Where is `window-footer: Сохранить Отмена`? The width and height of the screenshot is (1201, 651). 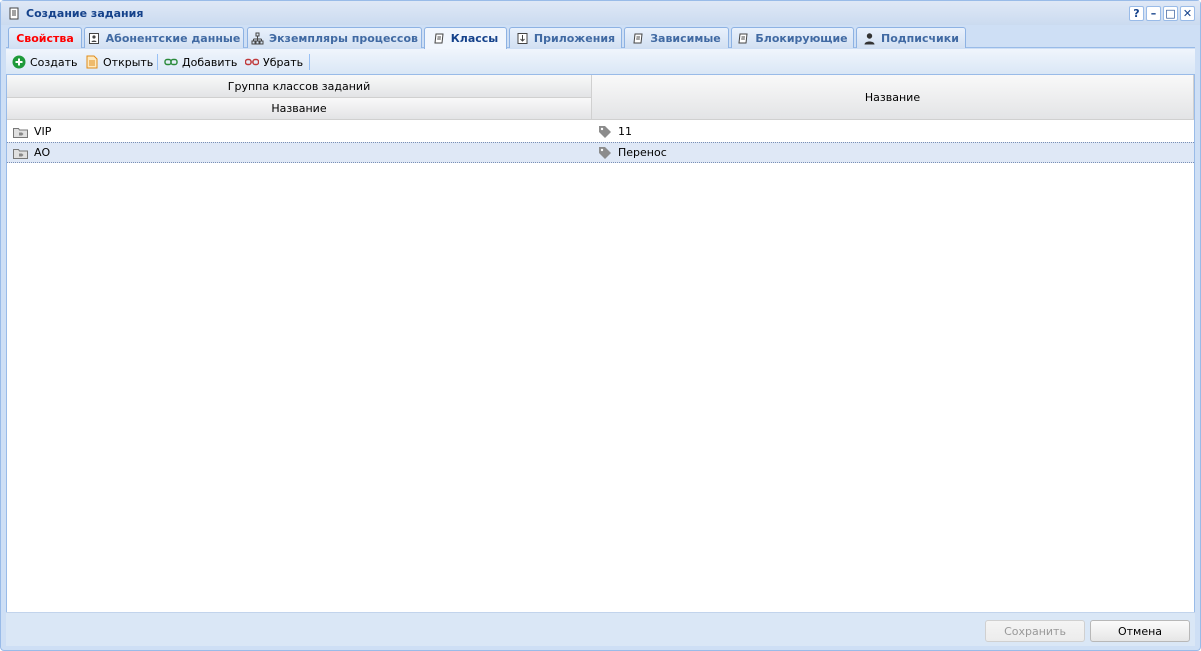 window-footer: Сохранить Отмена is located at coordinates (600, 629).